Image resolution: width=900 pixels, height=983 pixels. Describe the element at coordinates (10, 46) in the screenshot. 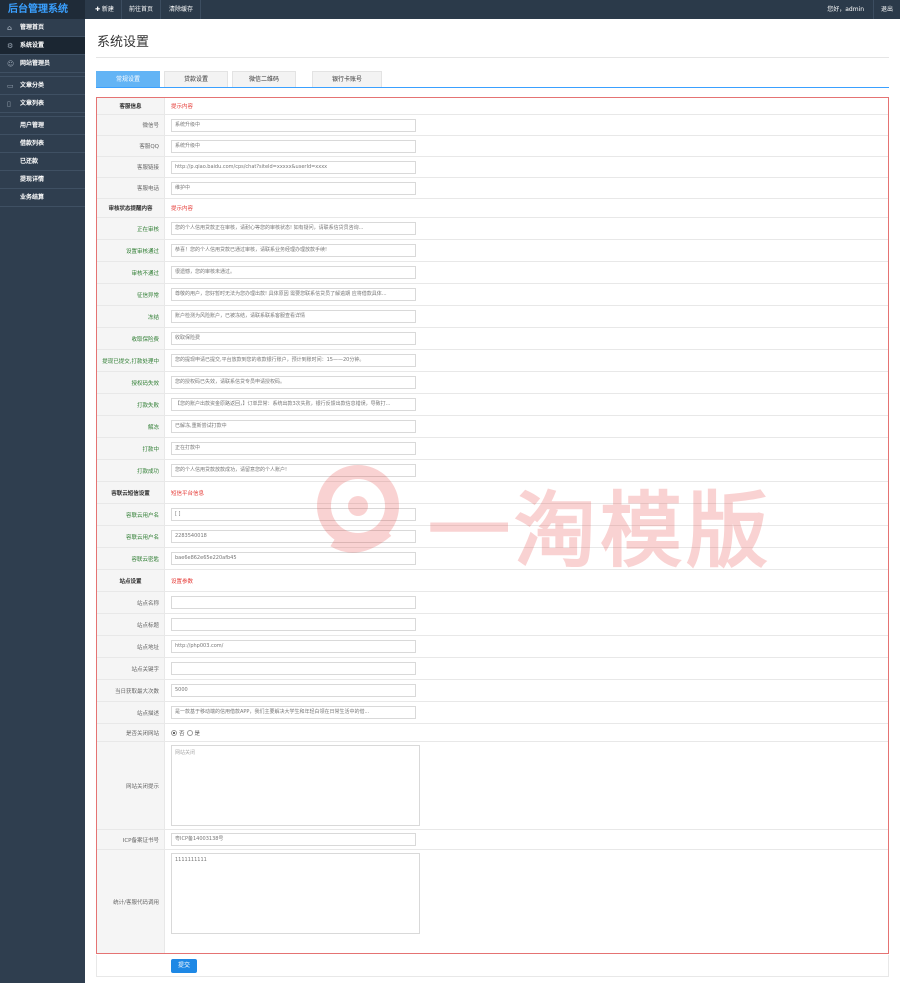

I see `gear-icon: ⚙` at that location.